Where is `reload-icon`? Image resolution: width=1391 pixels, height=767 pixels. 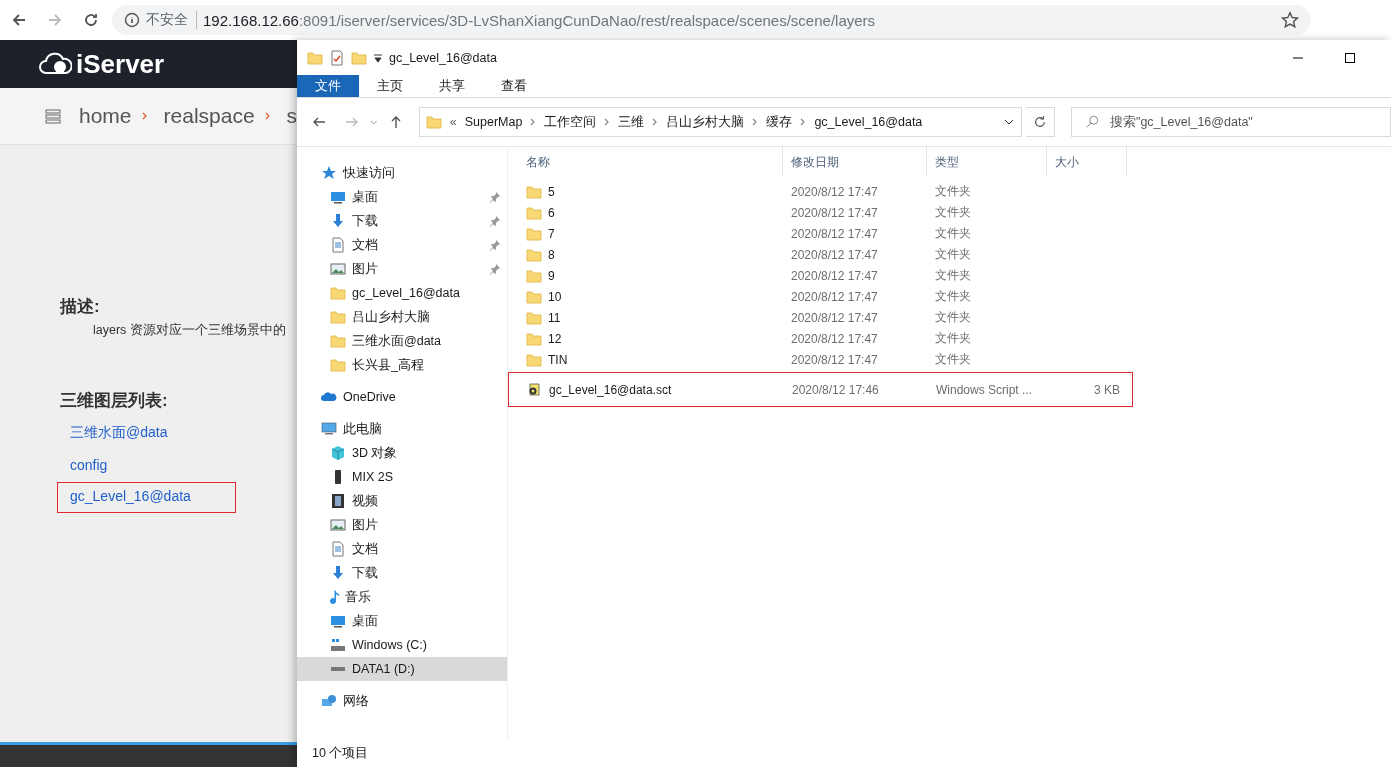
reload-icon is located at coordinates (91, 20).